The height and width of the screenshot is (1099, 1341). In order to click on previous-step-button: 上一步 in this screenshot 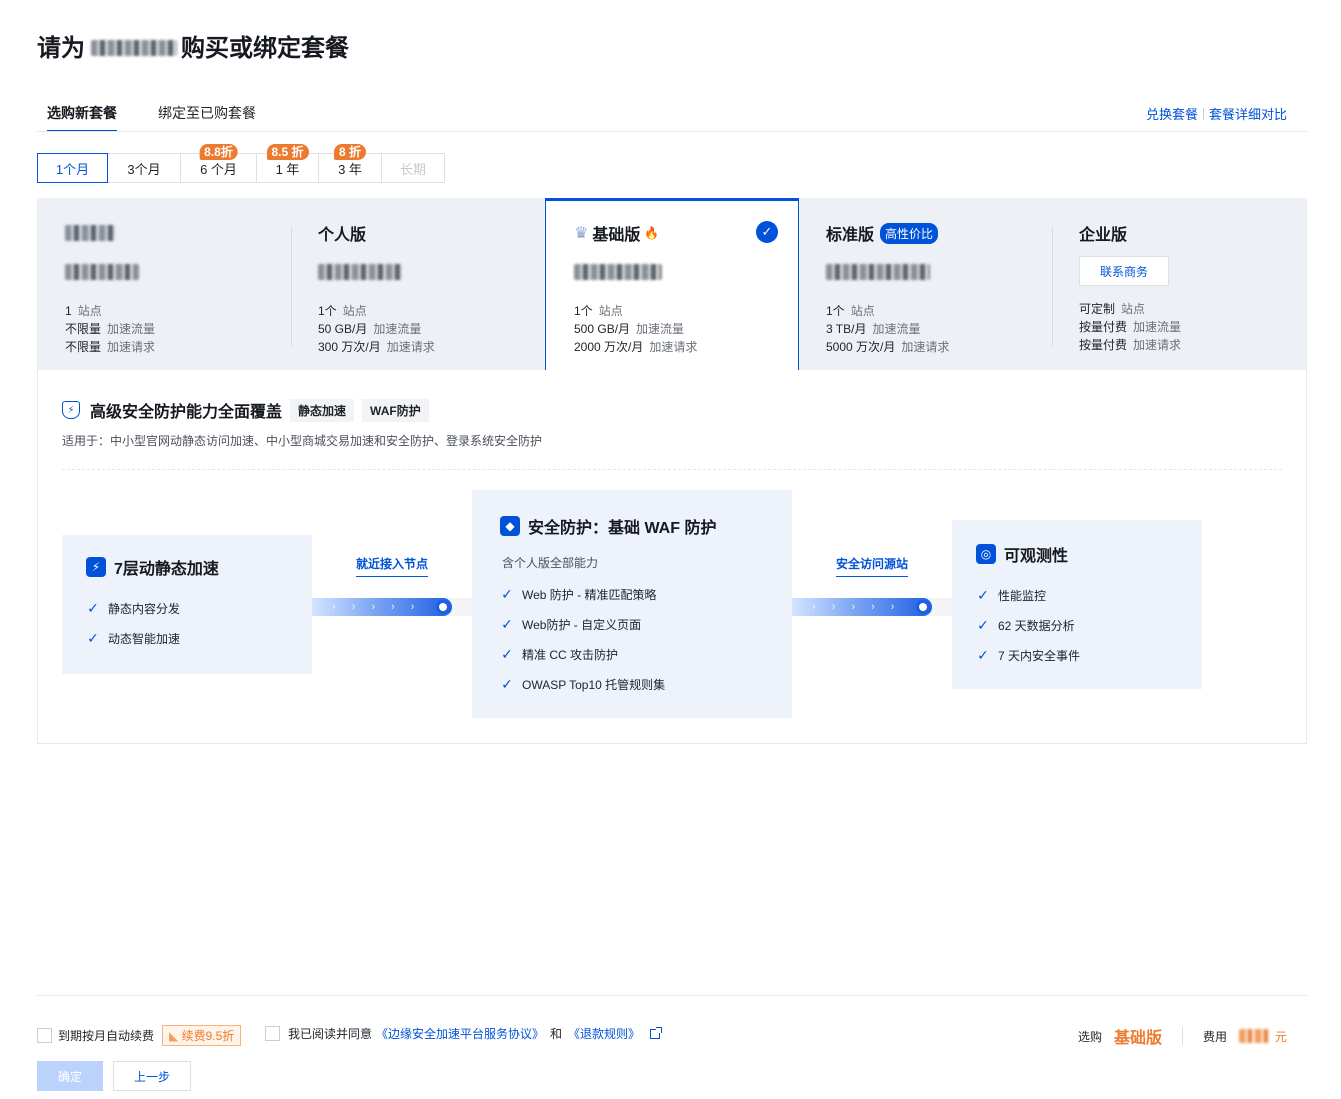, I will do `click(152, 1076)`.